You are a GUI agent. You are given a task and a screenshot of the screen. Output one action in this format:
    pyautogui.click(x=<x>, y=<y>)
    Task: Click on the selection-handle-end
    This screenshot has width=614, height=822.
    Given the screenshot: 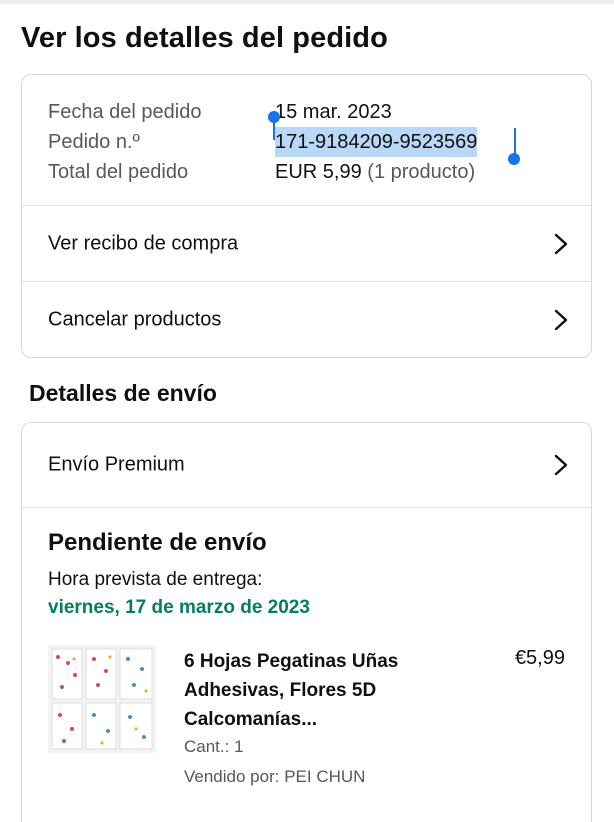 What is the action you would take?
    pyautogui.click(x=514, y=159)
    